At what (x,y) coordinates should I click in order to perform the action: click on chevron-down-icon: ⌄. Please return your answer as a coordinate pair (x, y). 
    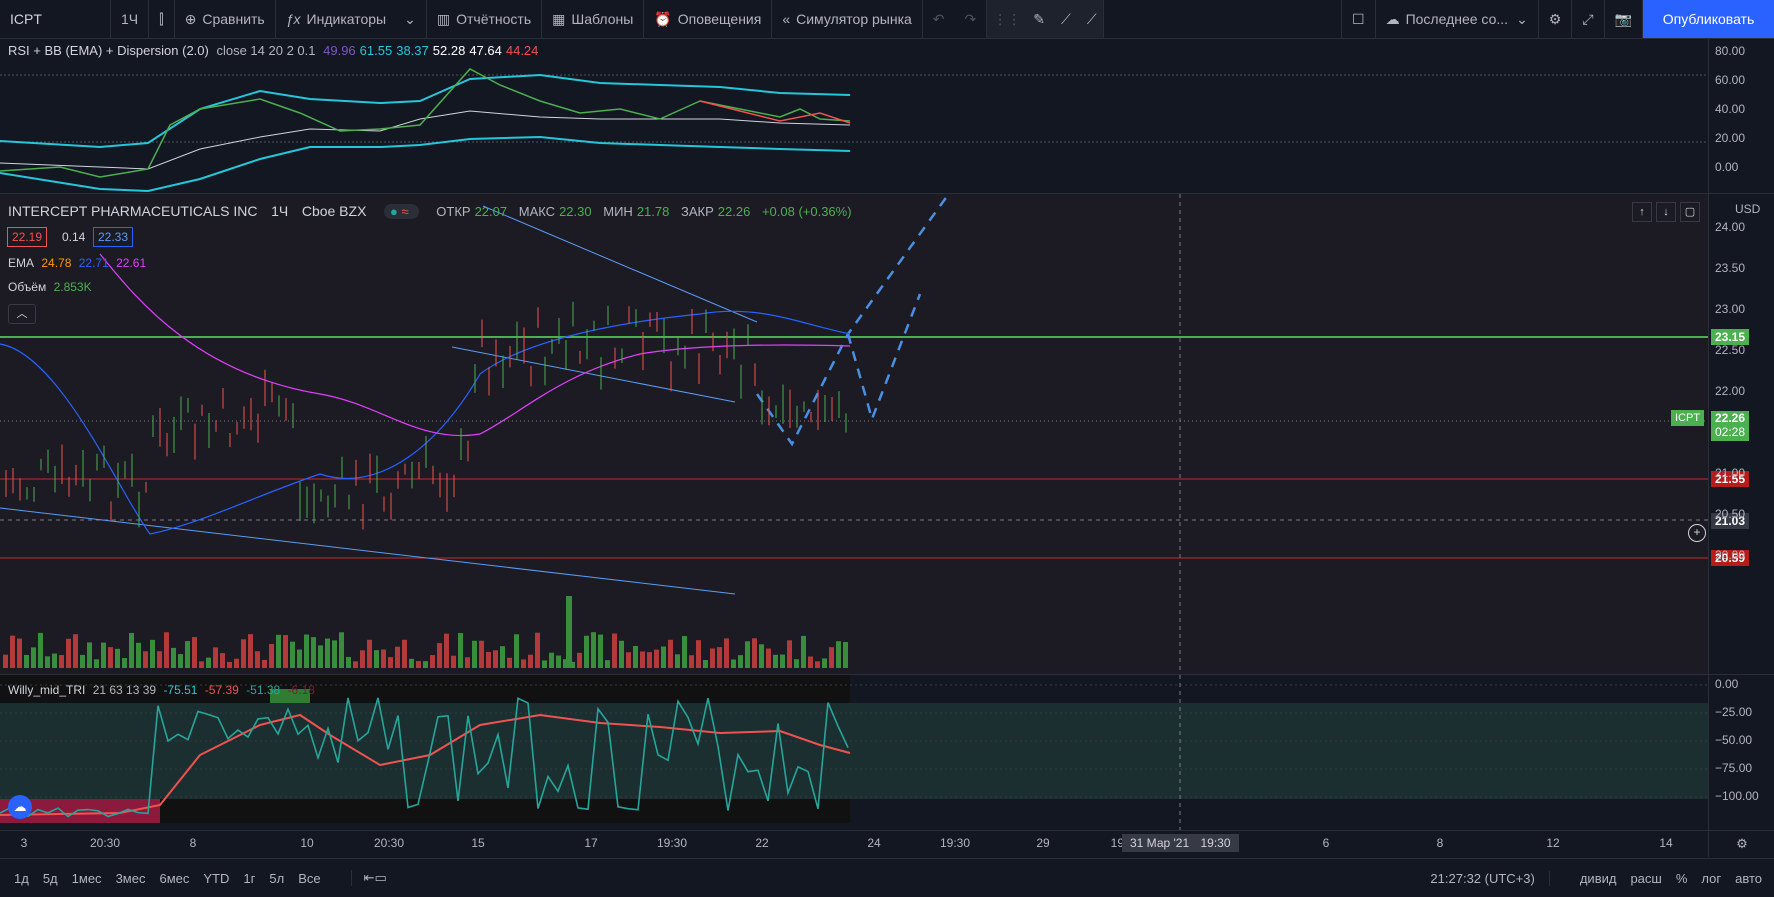
    Looking at the image, I should click on (410, 18).